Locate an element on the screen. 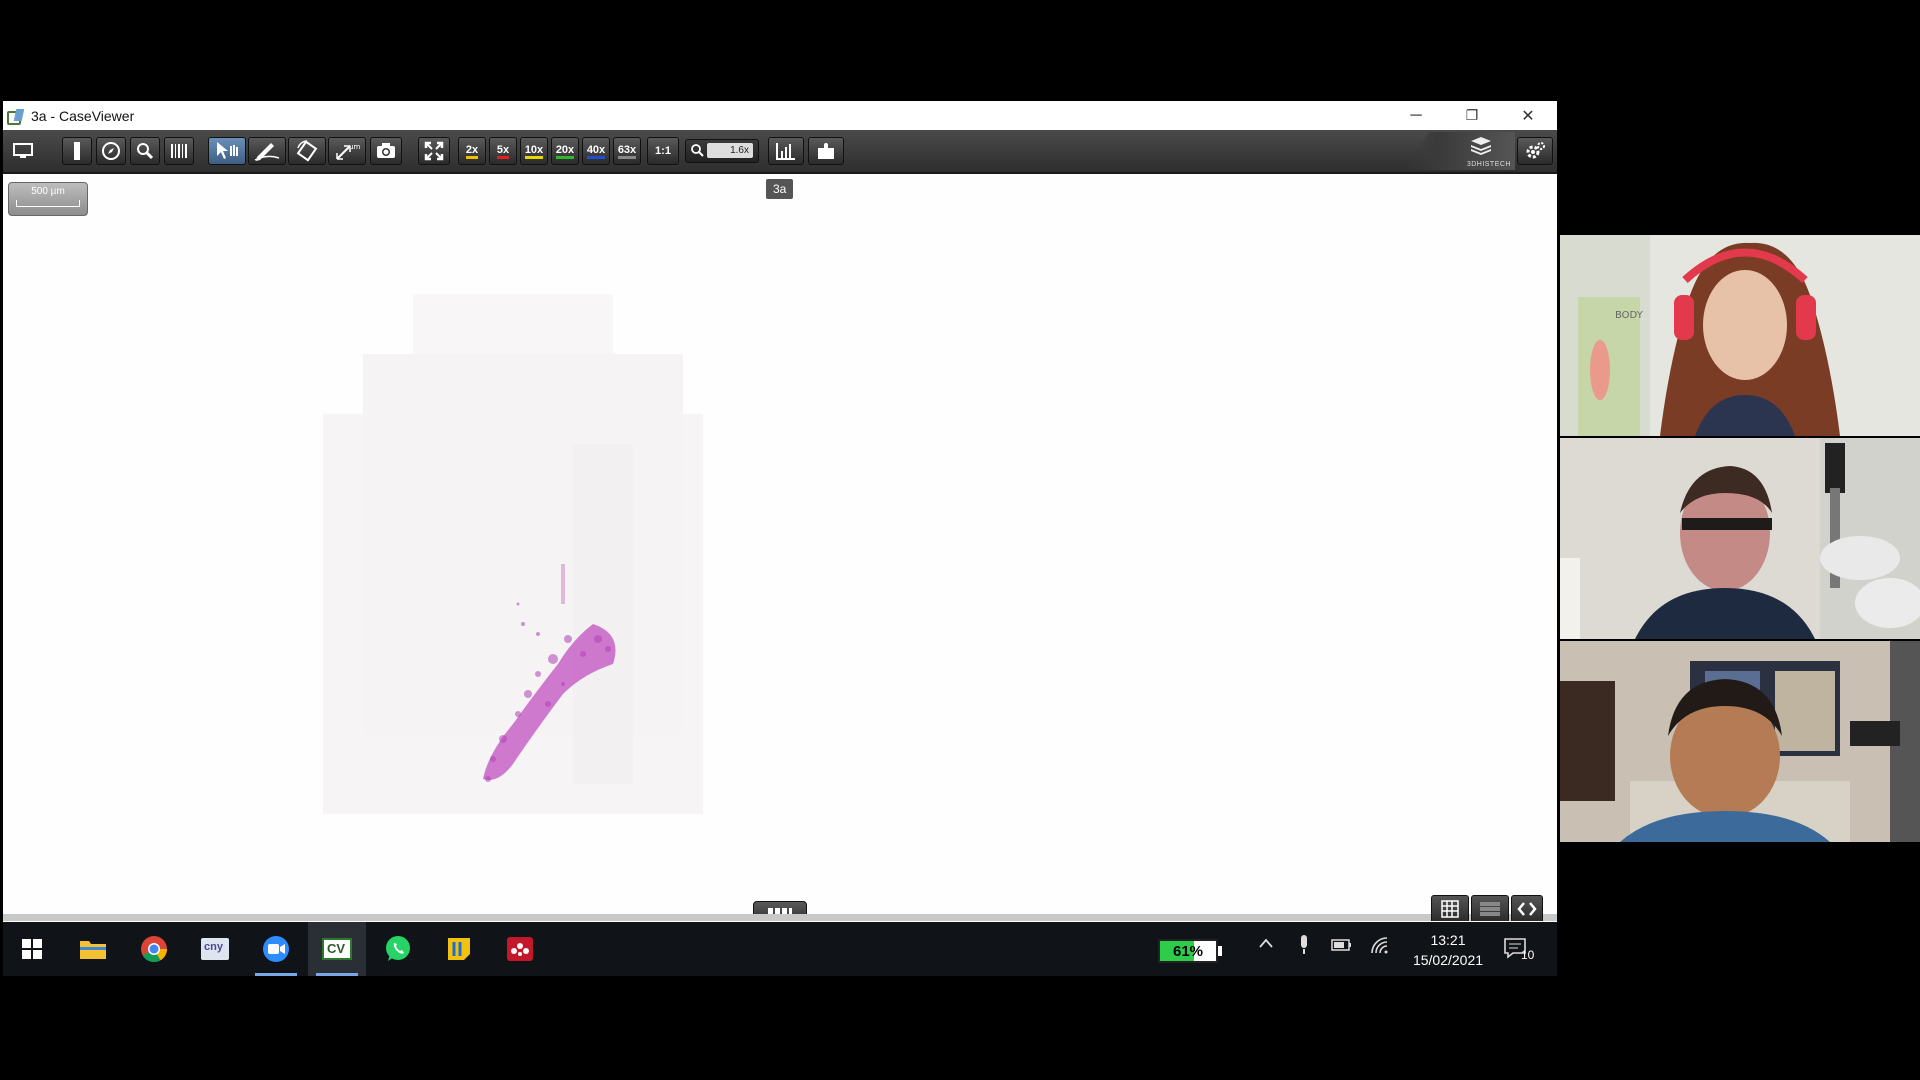 The image size is (1920, 1080). compass-icon is located at coordinates (111, 151).